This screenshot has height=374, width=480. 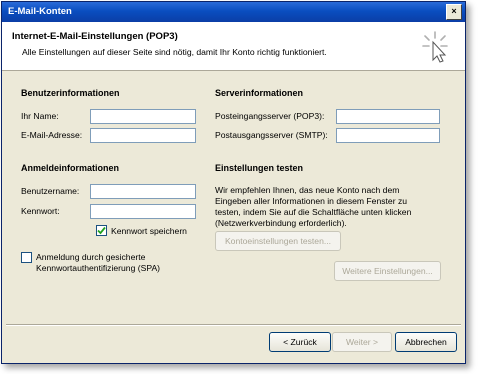 I want to click on title-bar: E-Mail-Konten ×, so click(x=233, y=12).